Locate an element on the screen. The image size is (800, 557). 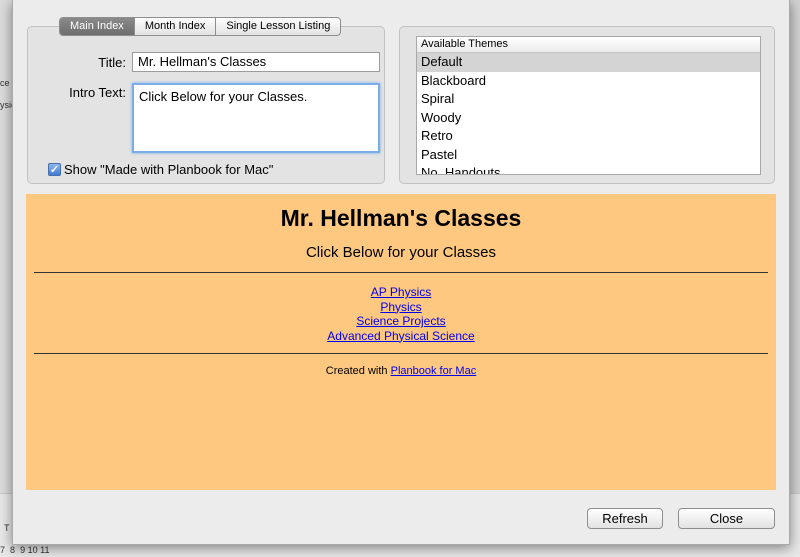
title-label: Title: is located at coordinates (112, 62).